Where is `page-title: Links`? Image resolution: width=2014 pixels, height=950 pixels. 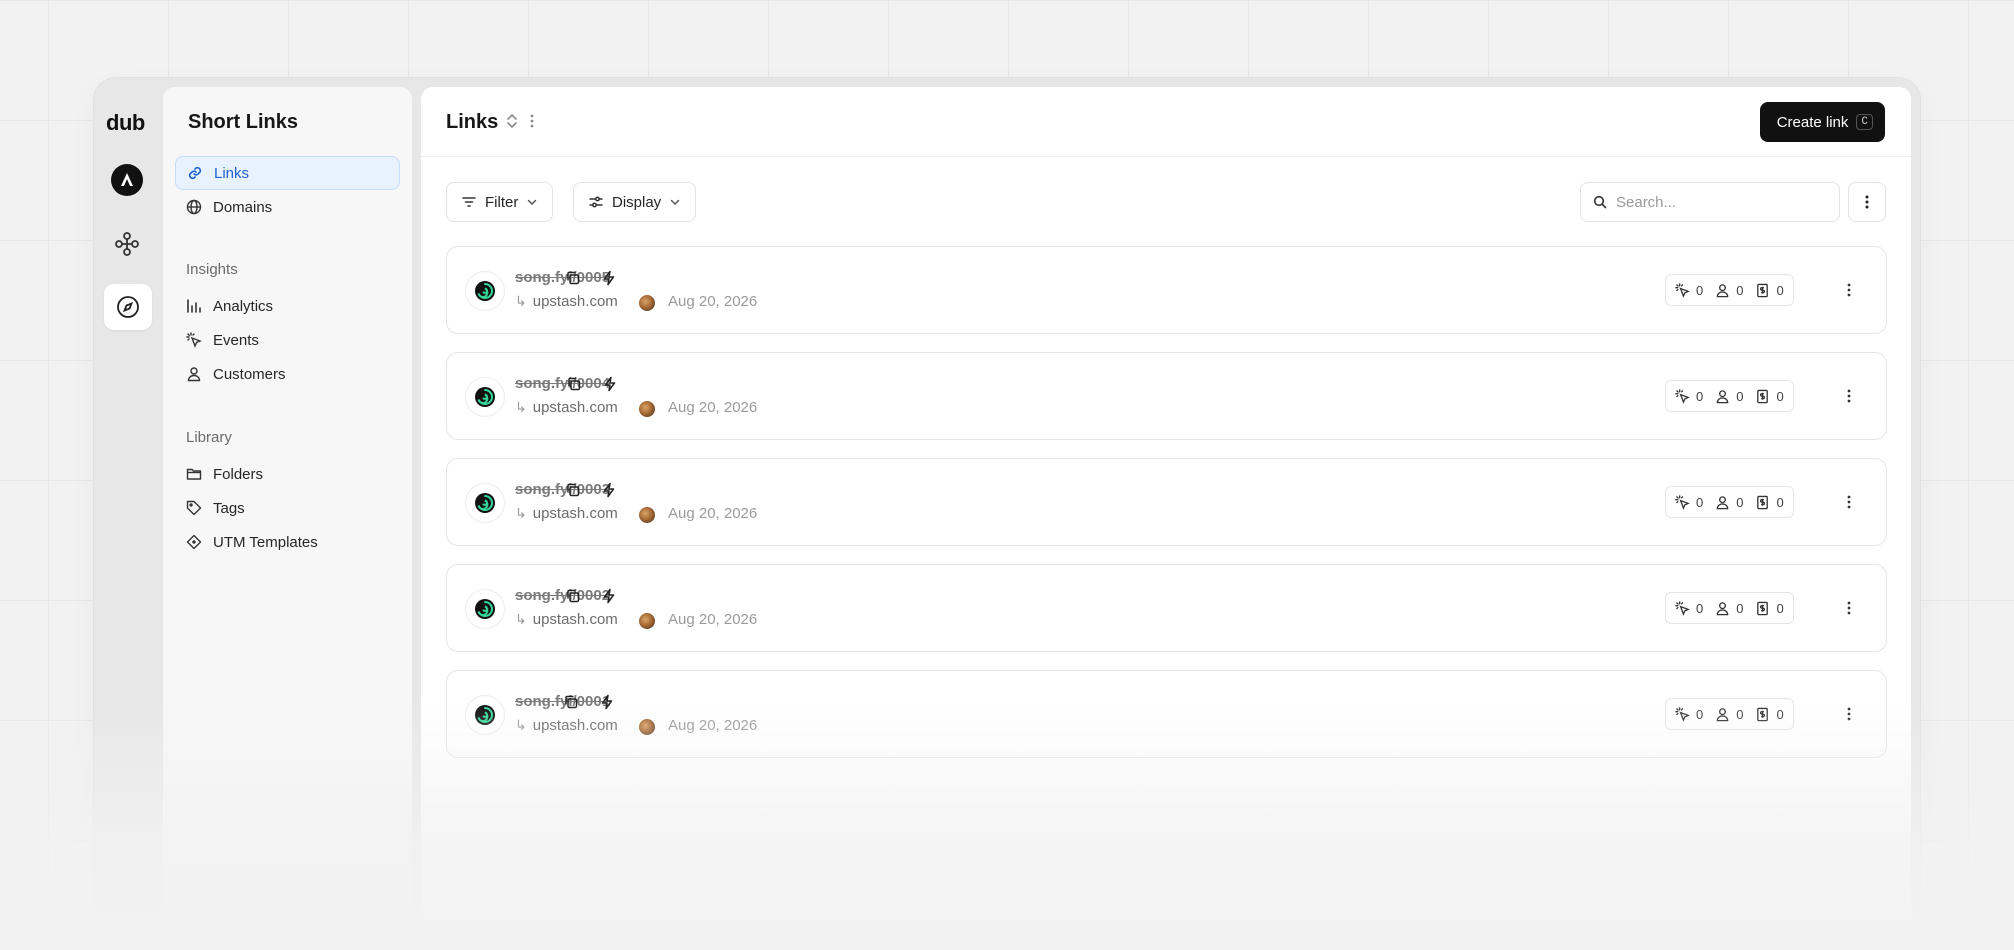
page-title: Links is located at coordinates (472, 122).